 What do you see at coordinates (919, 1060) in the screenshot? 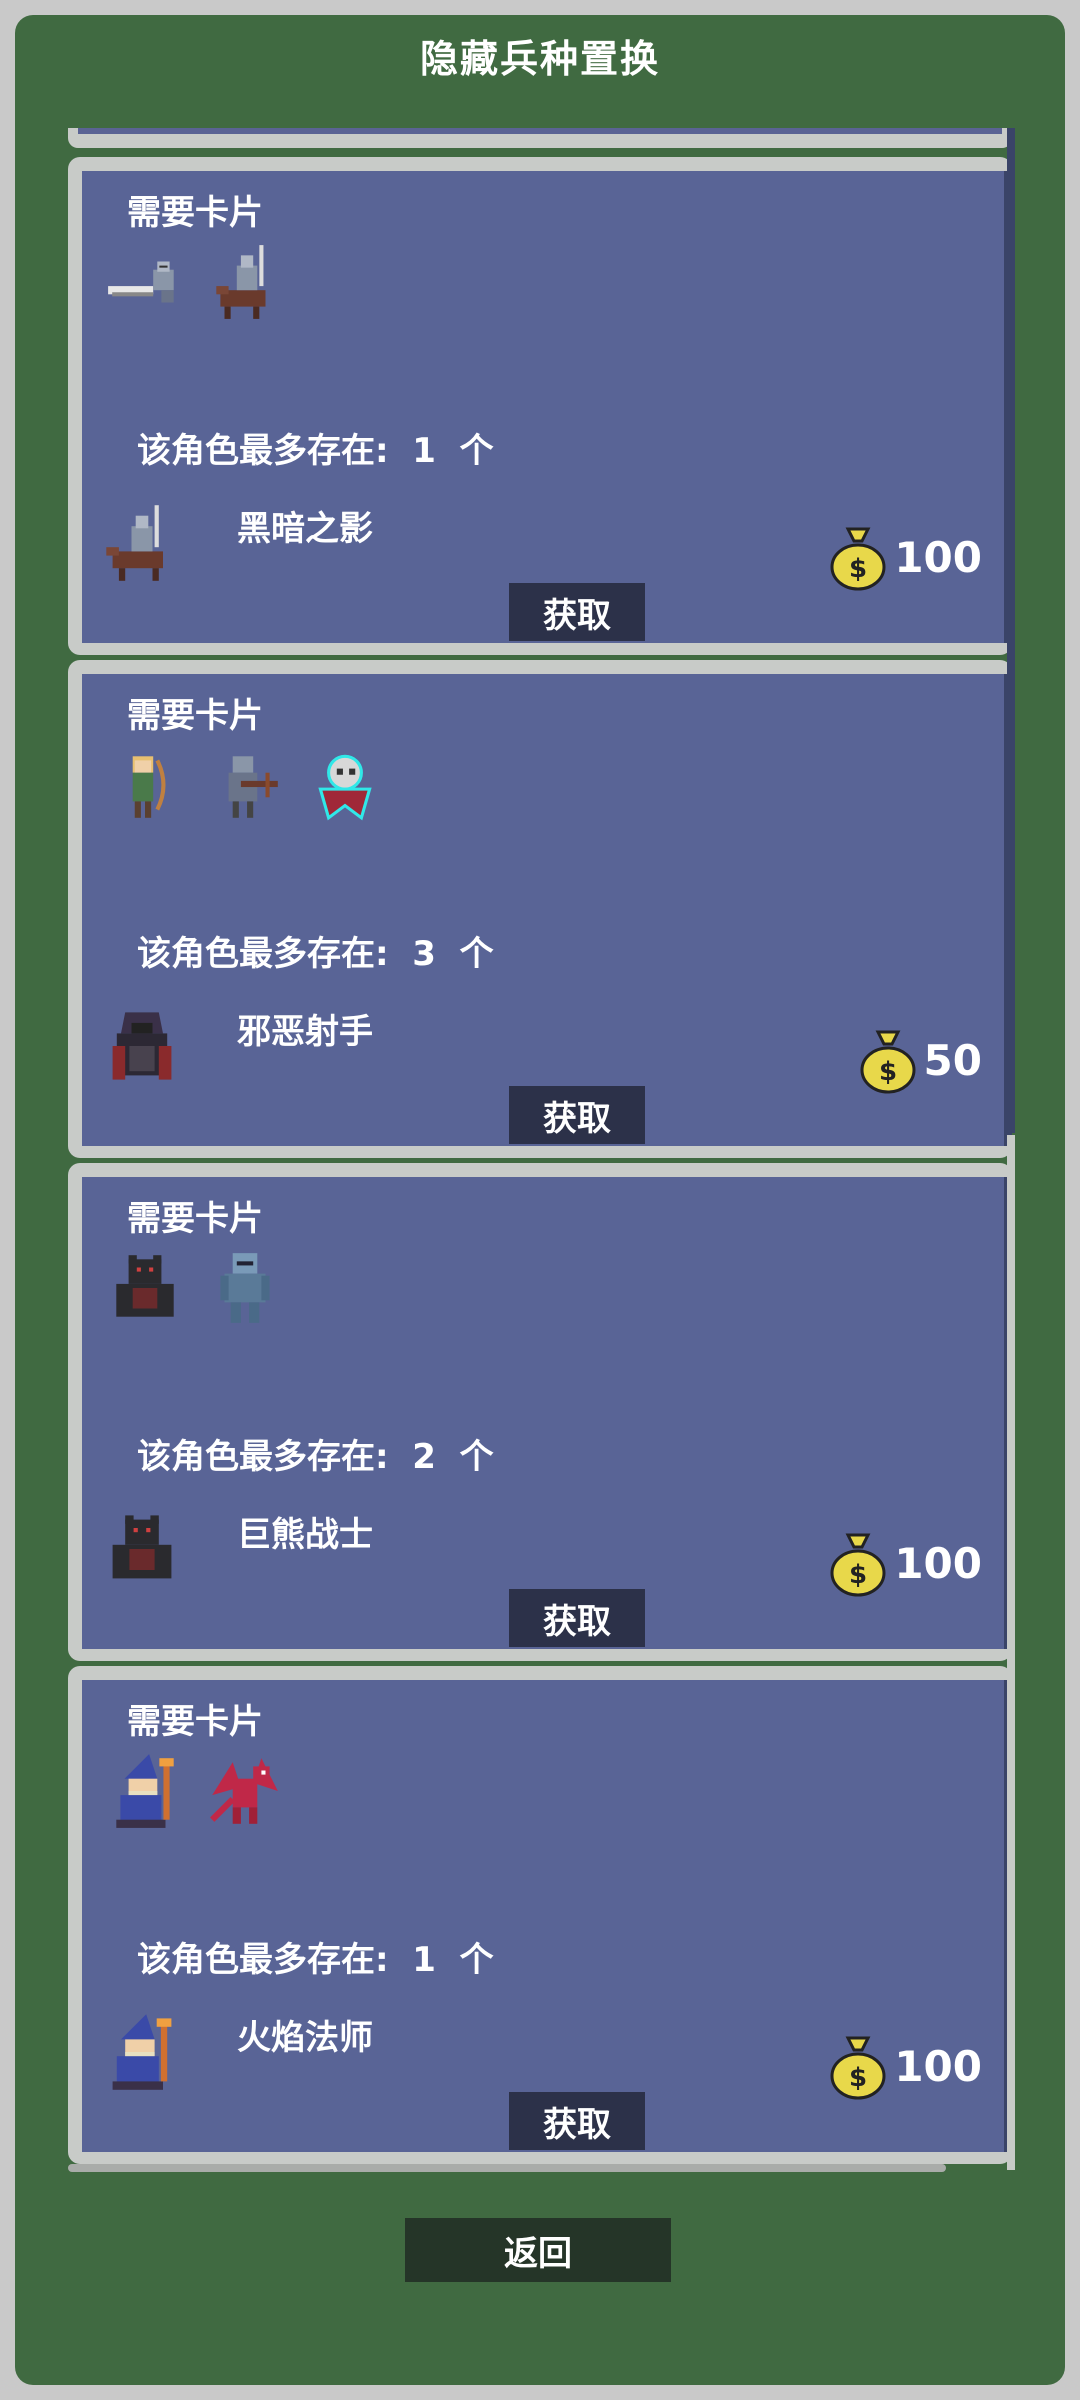
I see `price: $ 50` at bounding box center [919, 1060].